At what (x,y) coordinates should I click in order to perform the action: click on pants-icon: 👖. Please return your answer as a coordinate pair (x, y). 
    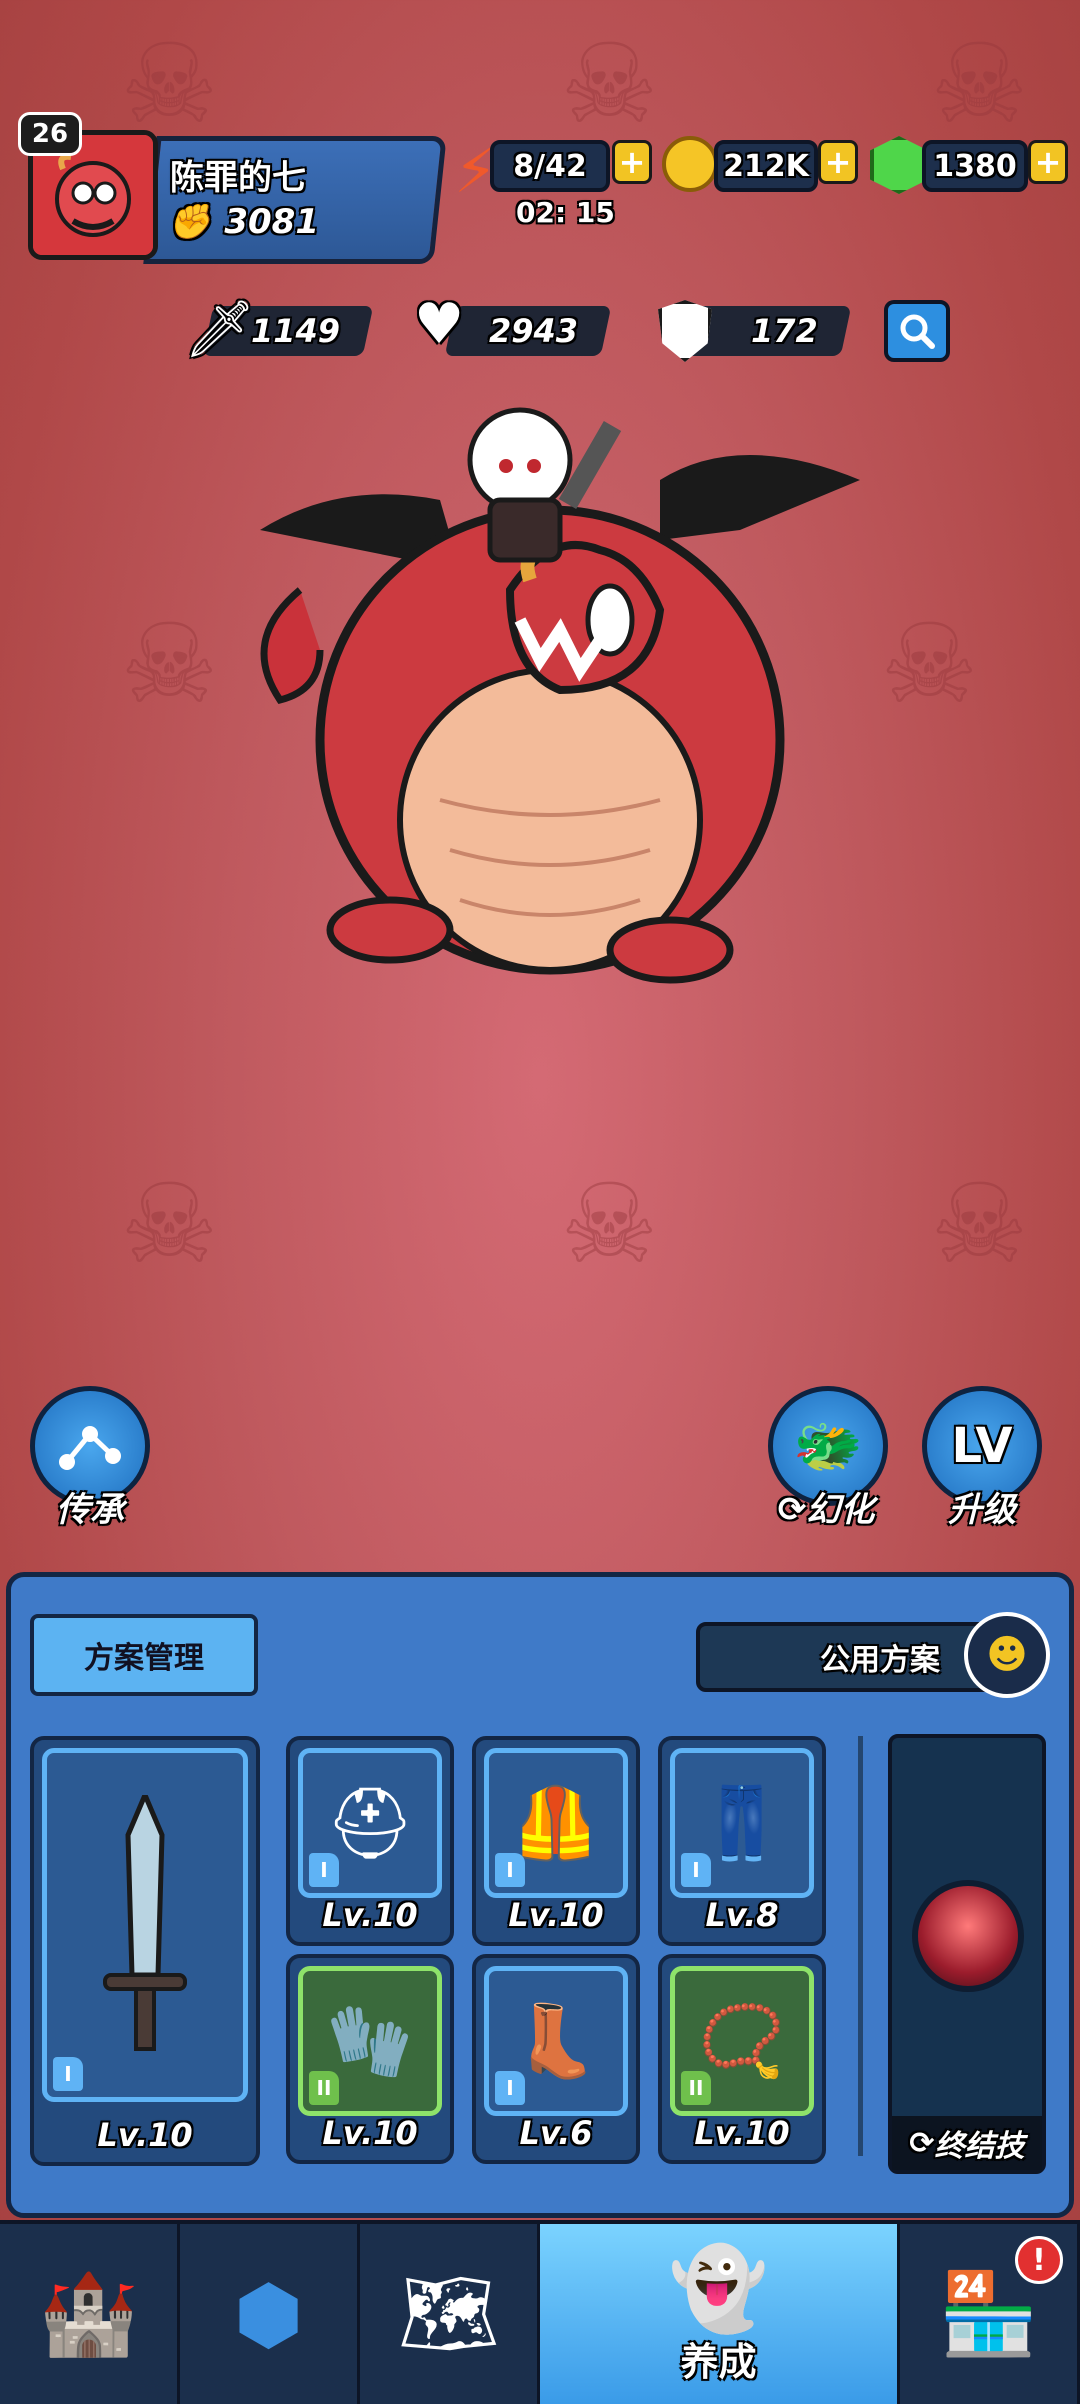
    Looking at the image, I should click on (742, 1822).